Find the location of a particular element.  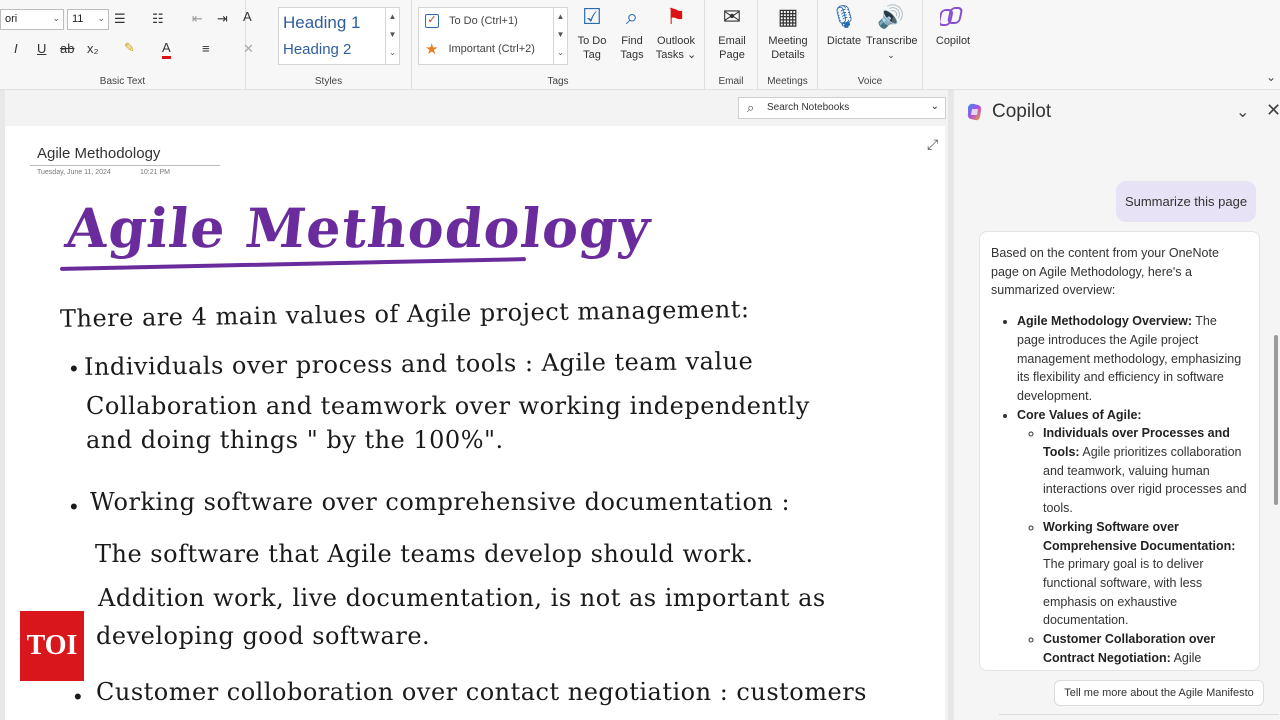

tag-important: ★ Important (Ctrl+2) is located at coordinates (480, 49).